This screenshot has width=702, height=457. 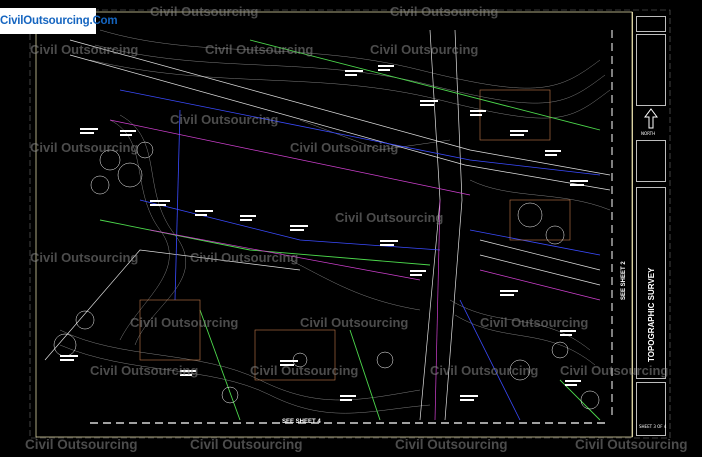 What do you see at coordinates (301, 422) in the screenshot?
I see `see-sheet-bottom-label: SEE SHEET 4` at bounding box center [301, 422].